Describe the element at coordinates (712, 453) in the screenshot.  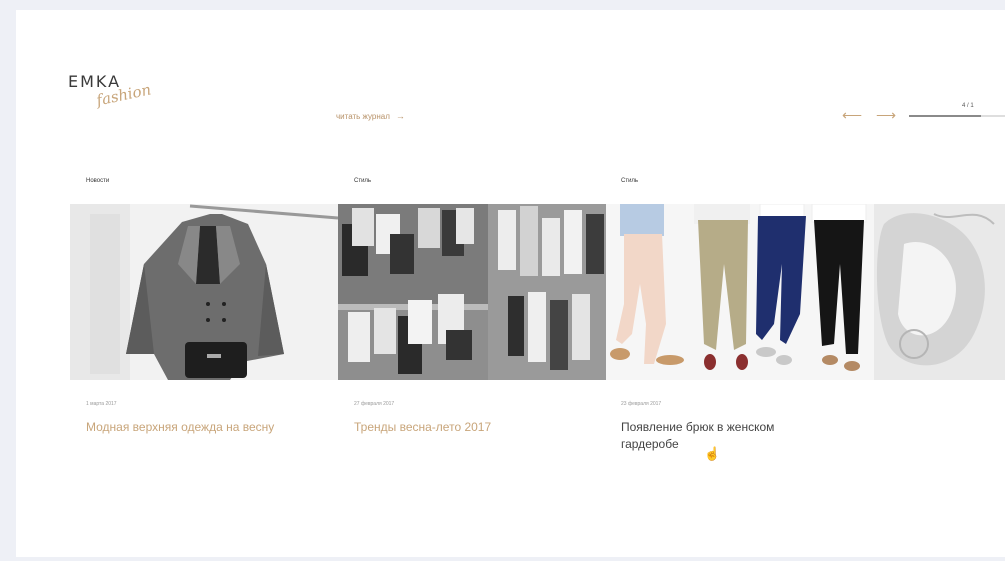
I see `hand-cursor-icon: ☝` at that location.